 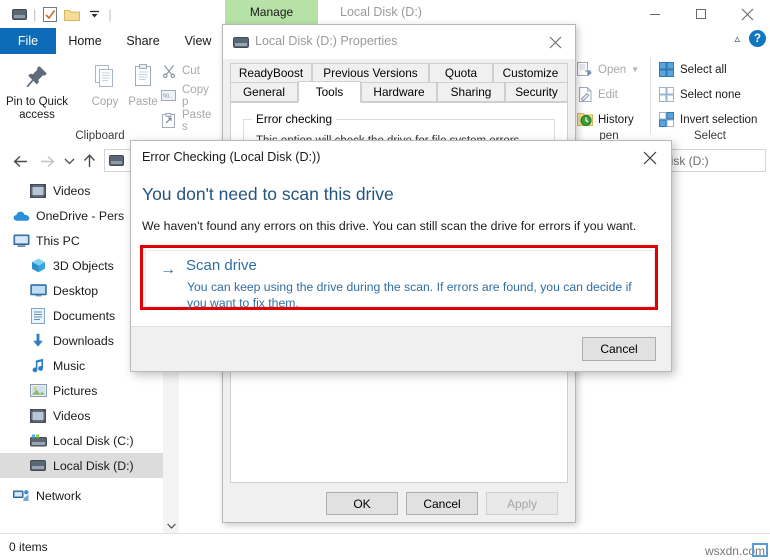 What do you see at coordinates (168, 269) in the screenshot?
I see `right-arrow-icon: →` at bounding box center [168, 269].